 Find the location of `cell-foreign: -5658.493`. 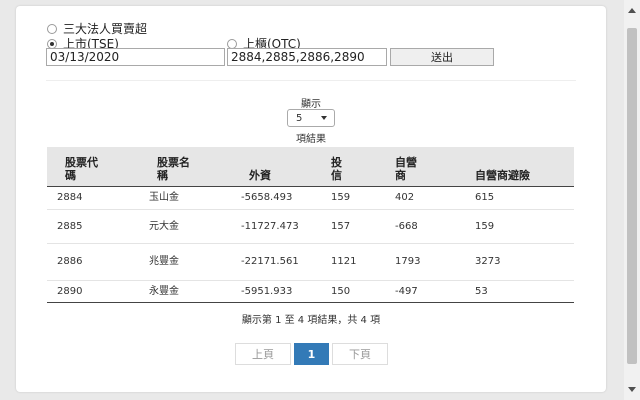

cell-foreign: -5658.493 is located at coordinates (276, 198).